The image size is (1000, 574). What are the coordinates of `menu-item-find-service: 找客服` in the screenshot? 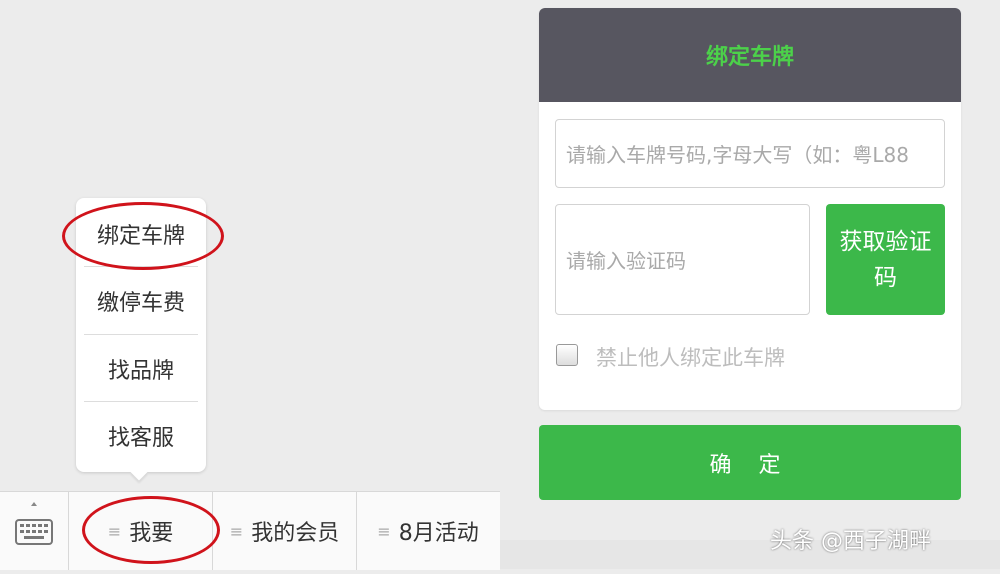 It's located at (141, 435).